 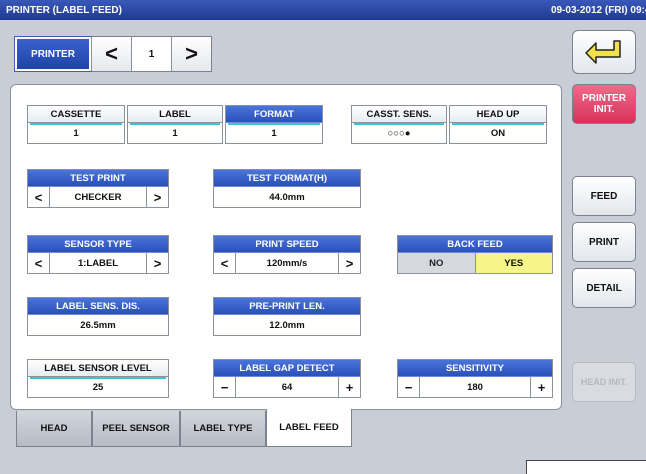 I want to click on back-feed-label: BACK FEED, so click(x=475, y=244).